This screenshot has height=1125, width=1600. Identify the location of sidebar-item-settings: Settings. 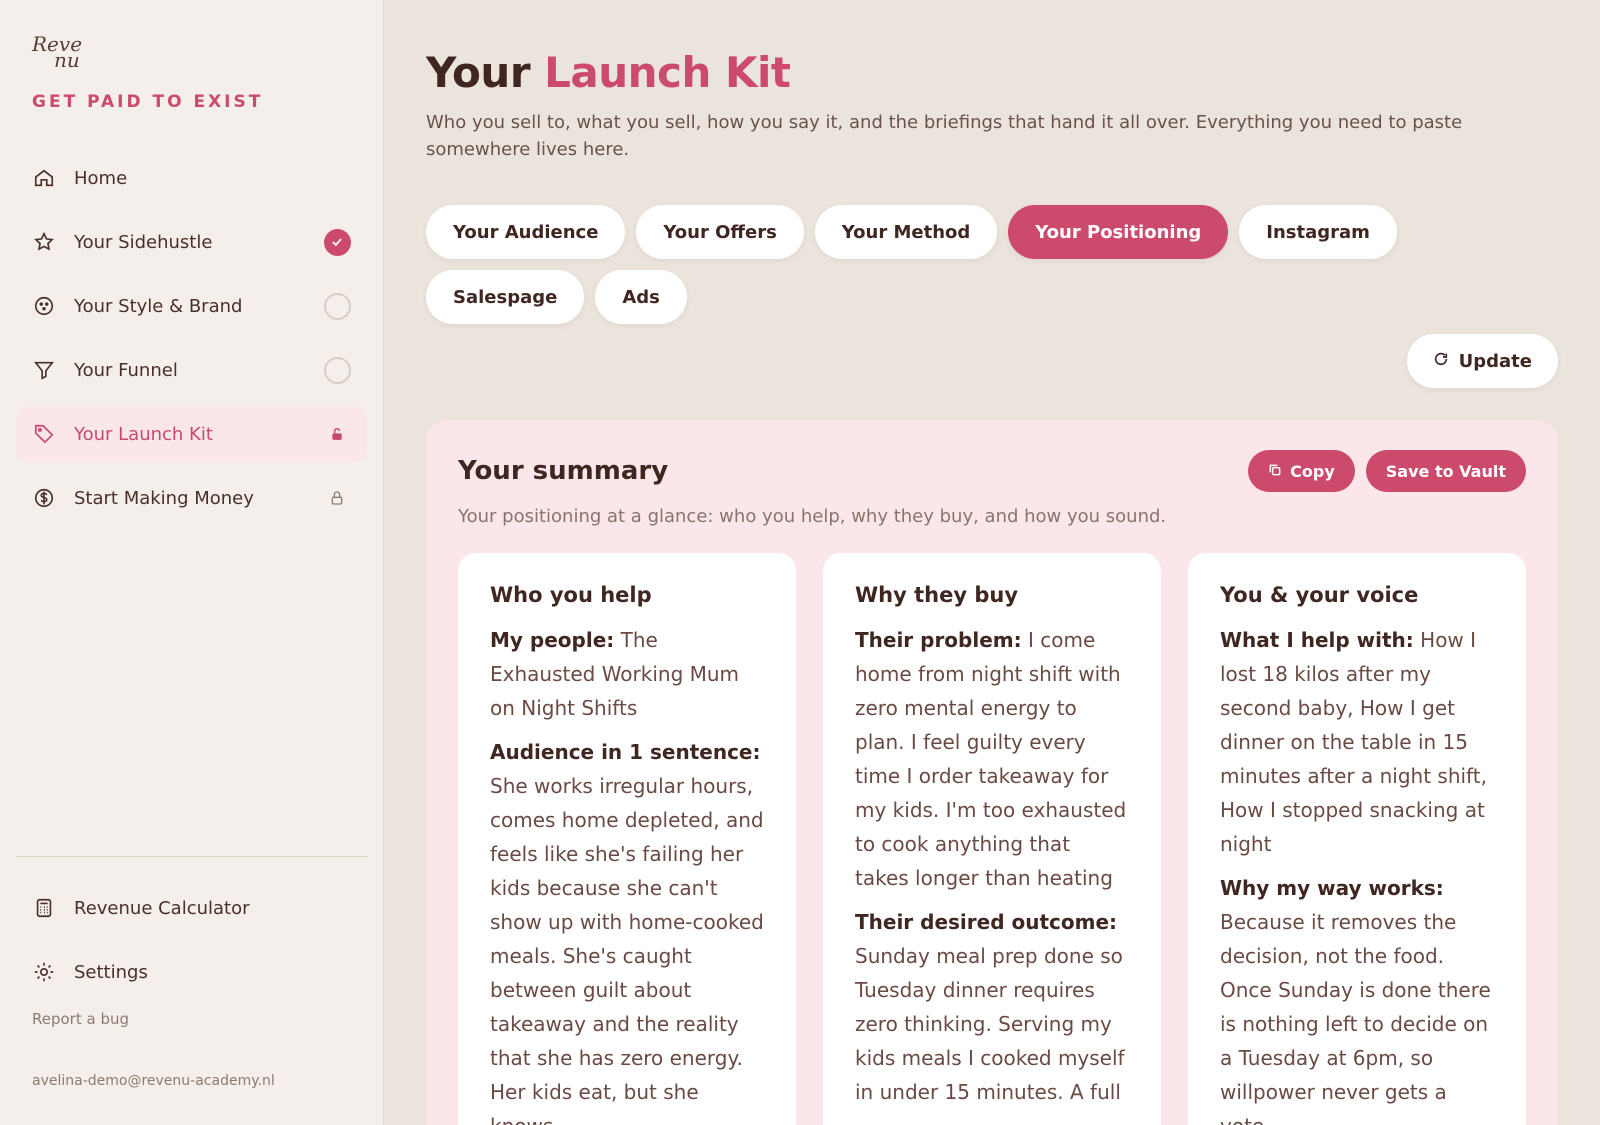
(191, 972).